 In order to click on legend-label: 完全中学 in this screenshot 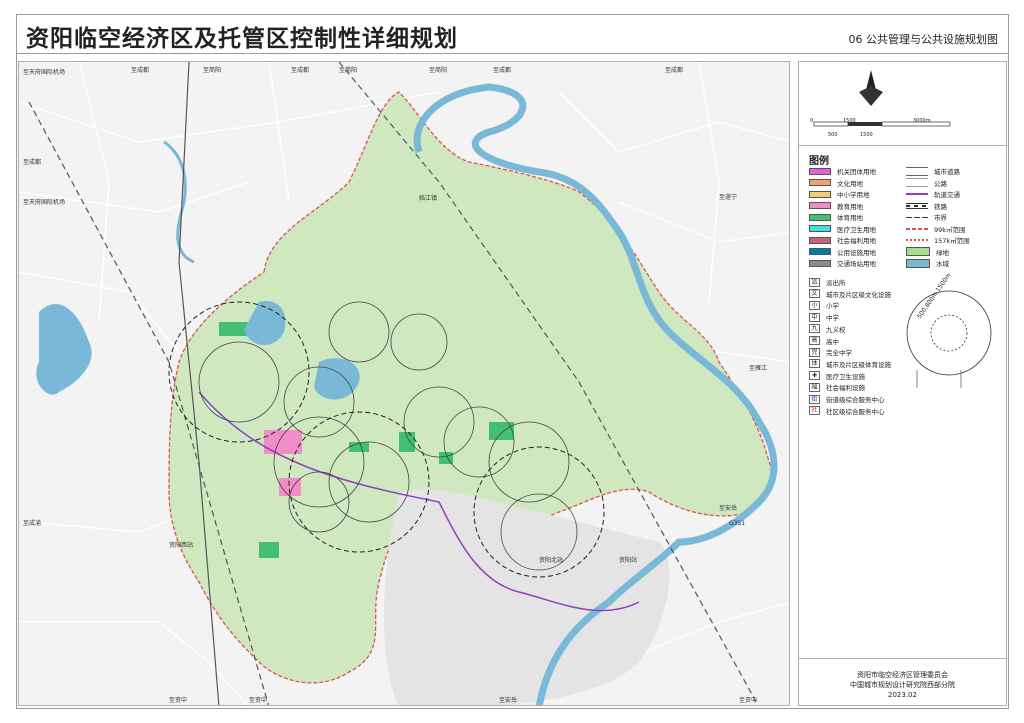, I will do `click(839, 353)`.